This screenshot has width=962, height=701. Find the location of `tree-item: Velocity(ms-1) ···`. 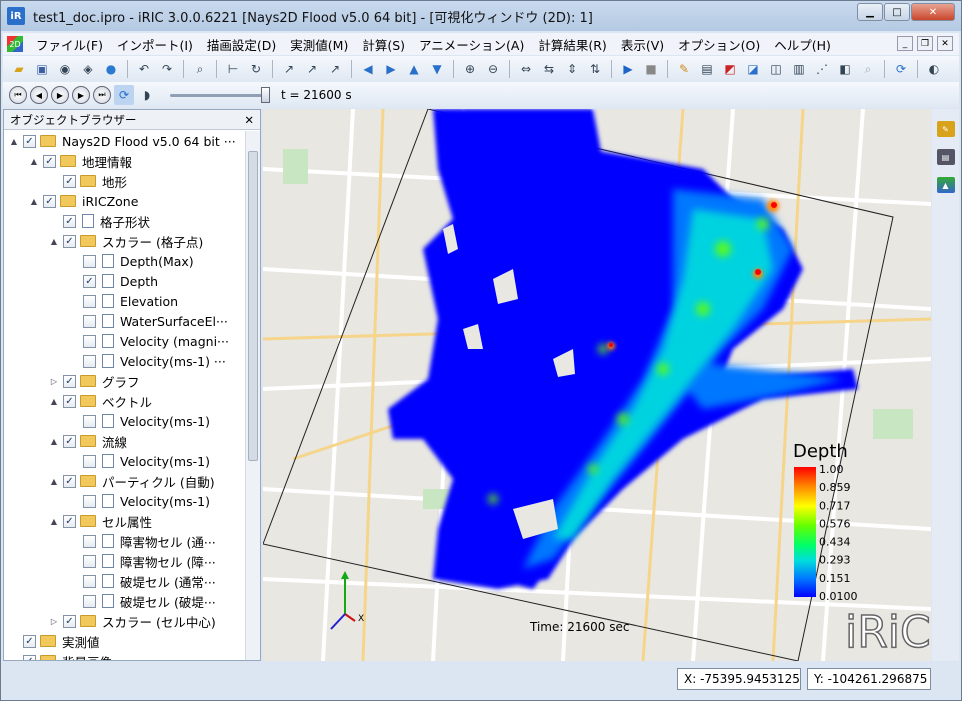

tree-item: Velocity(ms-1) ··· is located at coordinates (125, 361).